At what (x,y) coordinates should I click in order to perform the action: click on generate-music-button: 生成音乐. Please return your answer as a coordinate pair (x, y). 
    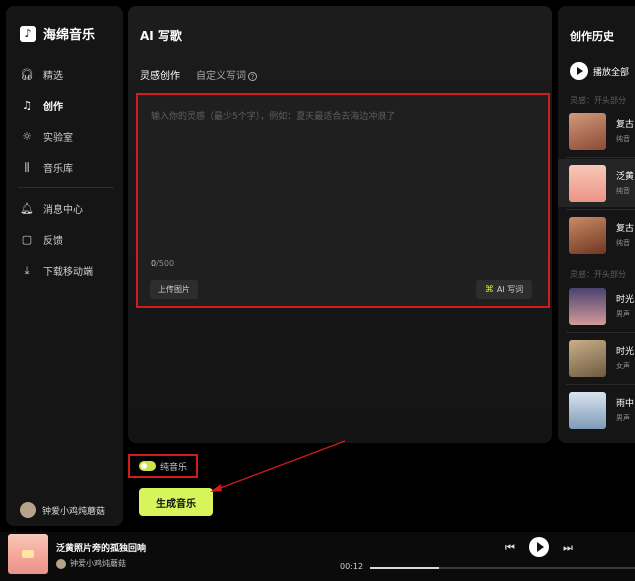
    Looking at the image, I should click on (176, 502).